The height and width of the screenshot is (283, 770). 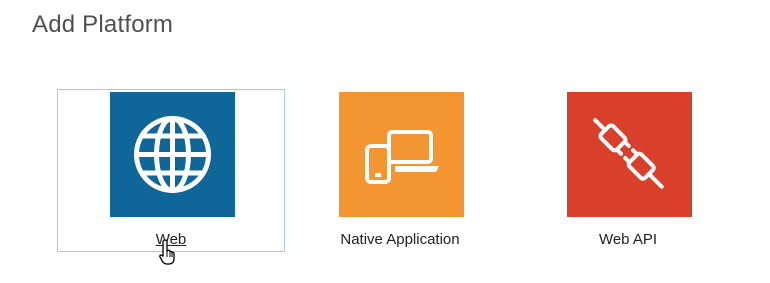 What do you see at coordinates (400, 239) in the screenshot?
I see `platform-label-native-application: Native Application` at bounding box center [400, 239].